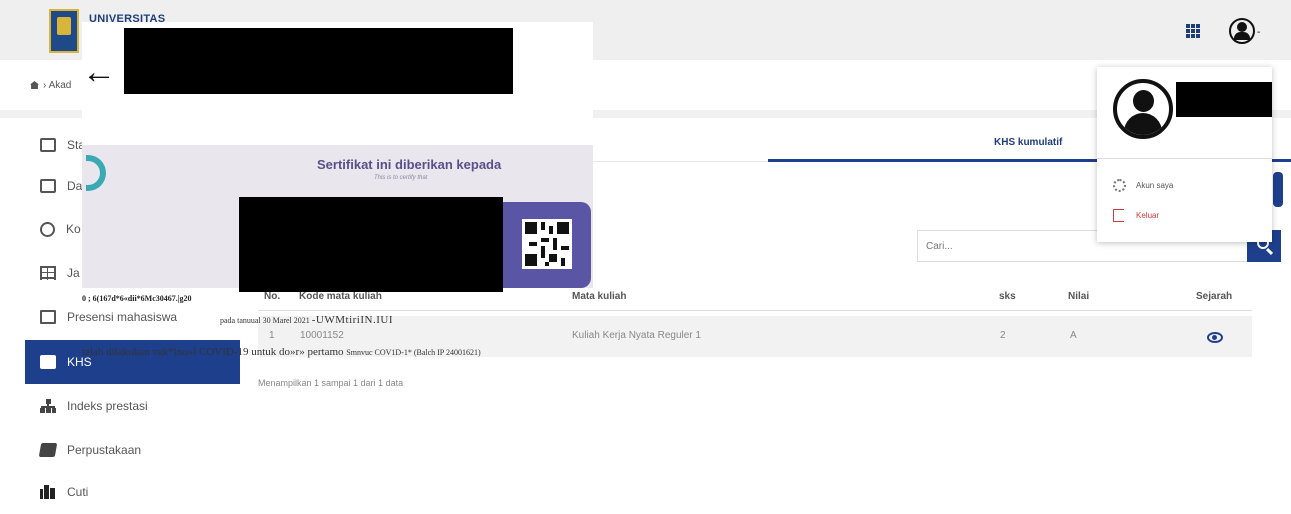  What do you see at coordinates (73, 273) in the screenshot?
I see `sidebar-item-label: Ja` at bounding box center [73, 273].